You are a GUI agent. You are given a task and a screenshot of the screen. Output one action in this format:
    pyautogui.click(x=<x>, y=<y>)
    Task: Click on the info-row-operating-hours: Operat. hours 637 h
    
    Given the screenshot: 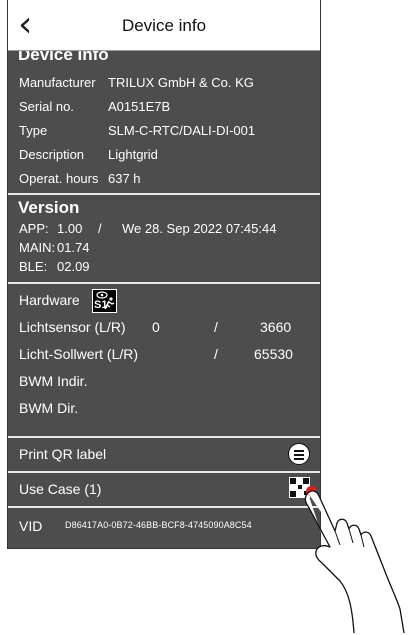 What is the action you would take?
    pyautogui.click(x=164, y=179)
    